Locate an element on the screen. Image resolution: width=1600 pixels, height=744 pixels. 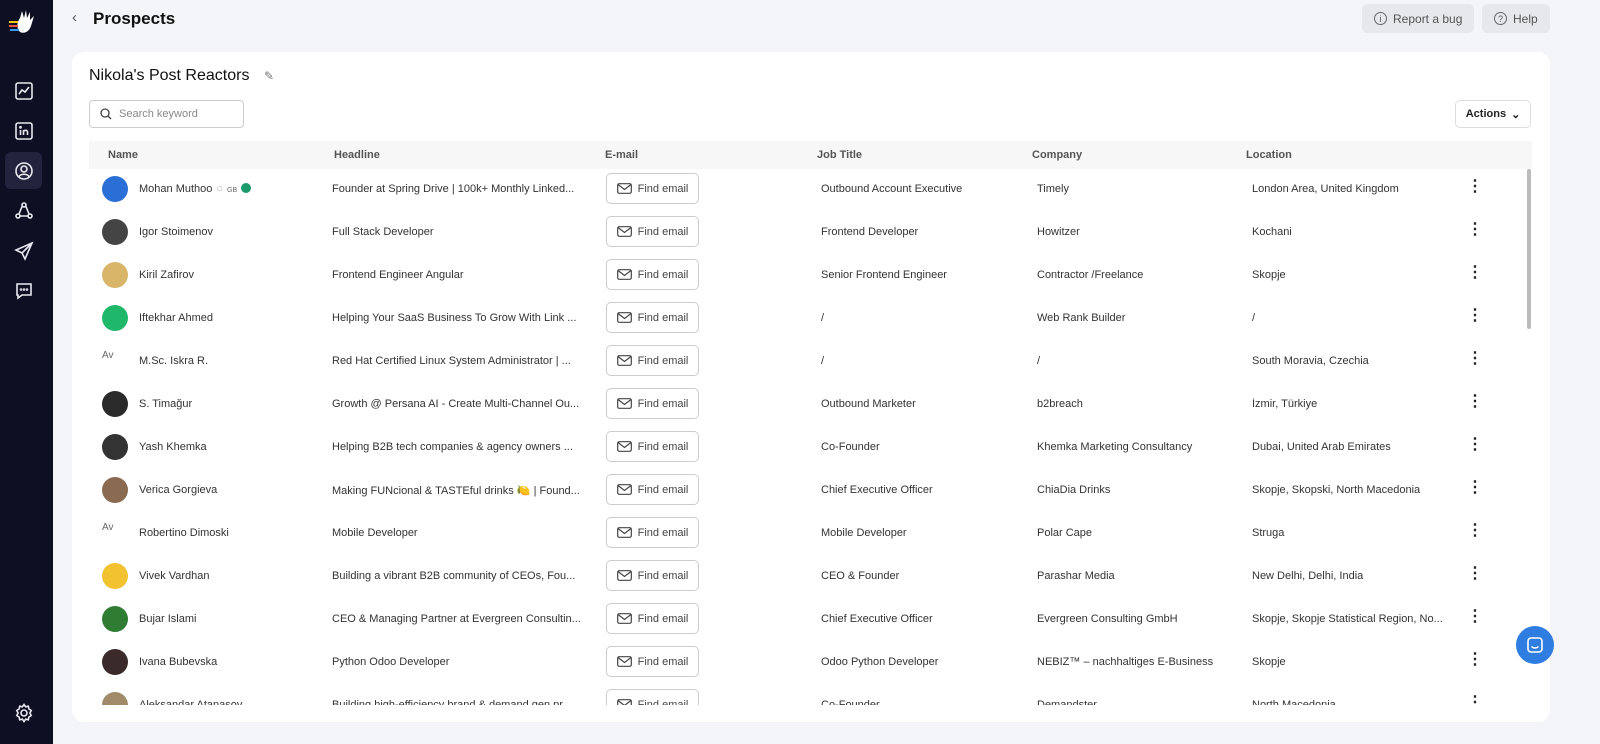
name-text: Ivana Bubevska is located at coordinates (178, 662).